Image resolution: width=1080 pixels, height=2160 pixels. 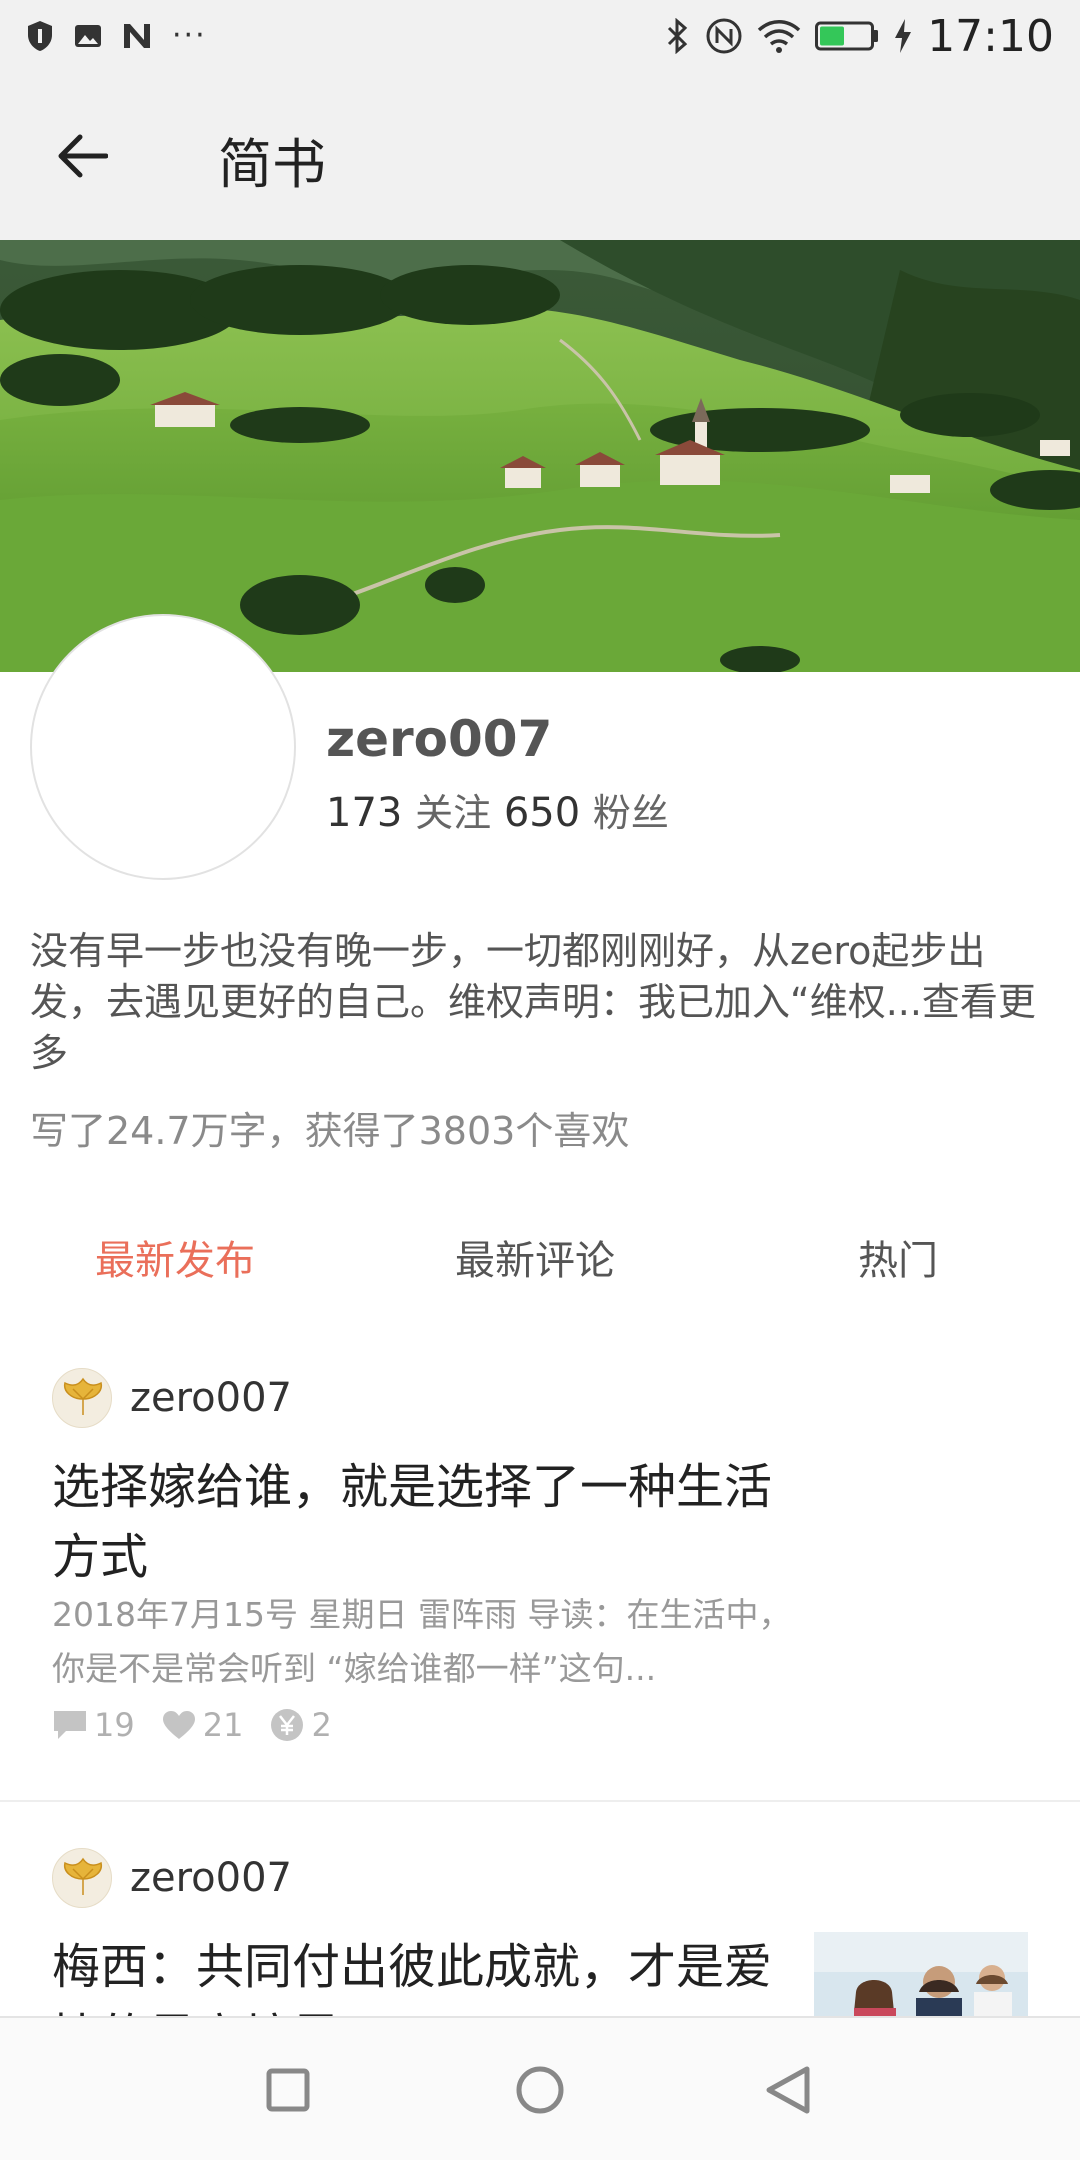 What do you see at coordinates (678, 36) in the screenshot?
I see `bluetooth-icon` at bounding box center [678, 36].